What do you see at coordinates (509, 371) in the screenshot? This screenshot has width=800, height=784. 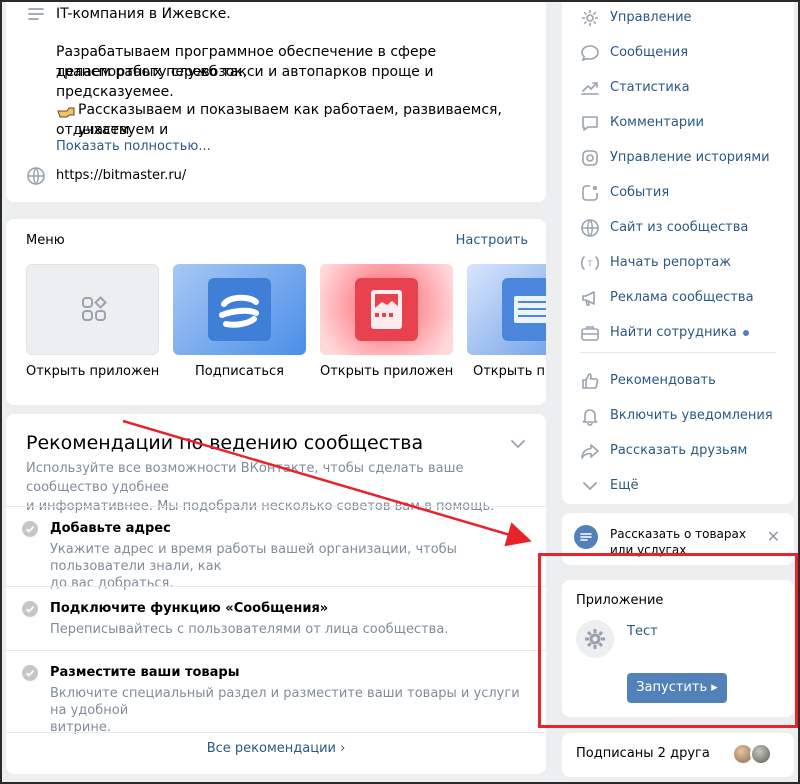 I see `menu-tile-label-4: Открыть прил` at bounding box center [509, 371].